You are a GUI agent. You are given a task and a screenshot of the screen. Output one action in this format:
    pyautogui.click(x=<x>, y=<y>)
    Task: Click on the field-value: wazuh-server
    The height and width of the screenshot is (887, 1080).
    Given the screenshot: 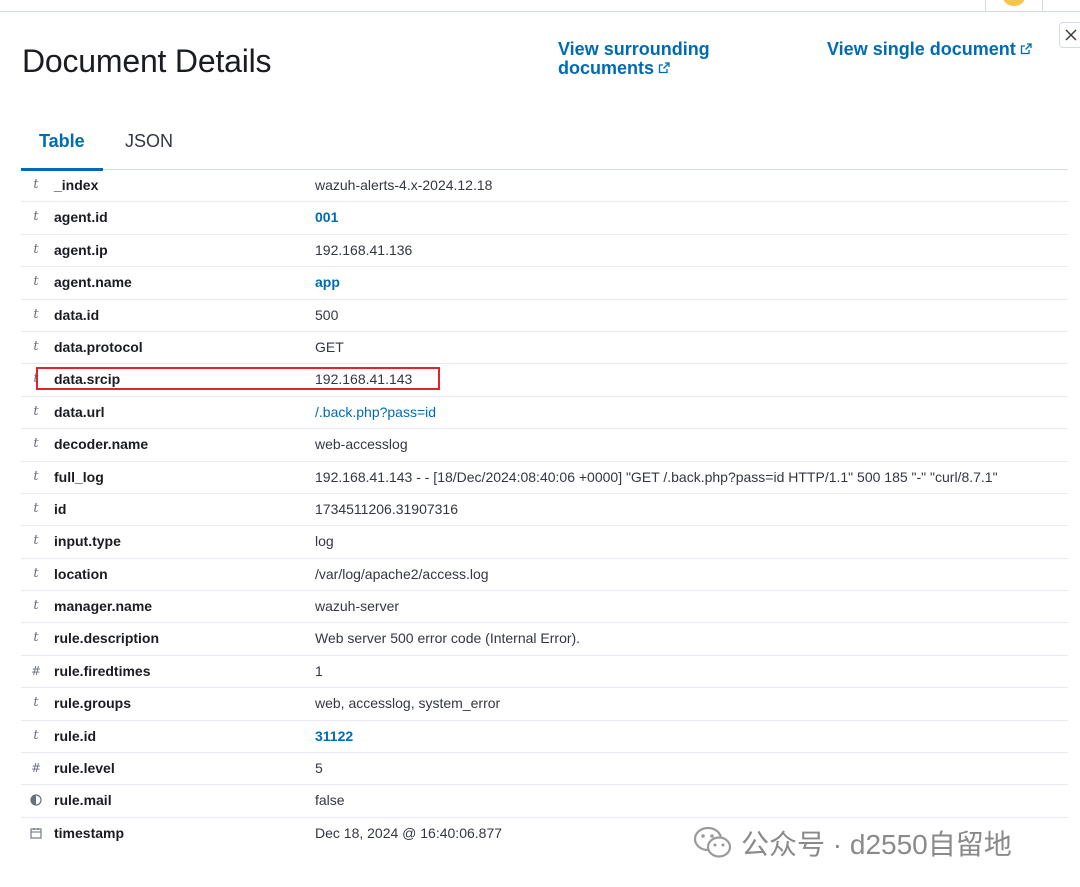 What is the action you would take?
    pyautogui.click(x=357, y=606)
    